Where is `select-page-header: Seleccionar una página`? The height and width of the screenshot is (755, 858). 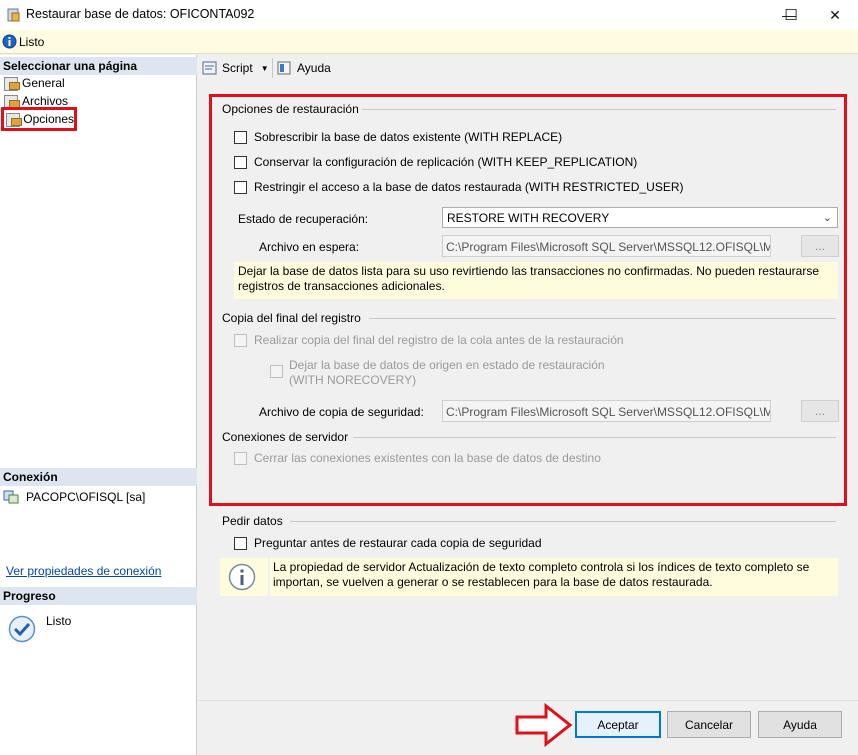
select-page-header: Seleccionar una página is located at coordinates (98, 66).